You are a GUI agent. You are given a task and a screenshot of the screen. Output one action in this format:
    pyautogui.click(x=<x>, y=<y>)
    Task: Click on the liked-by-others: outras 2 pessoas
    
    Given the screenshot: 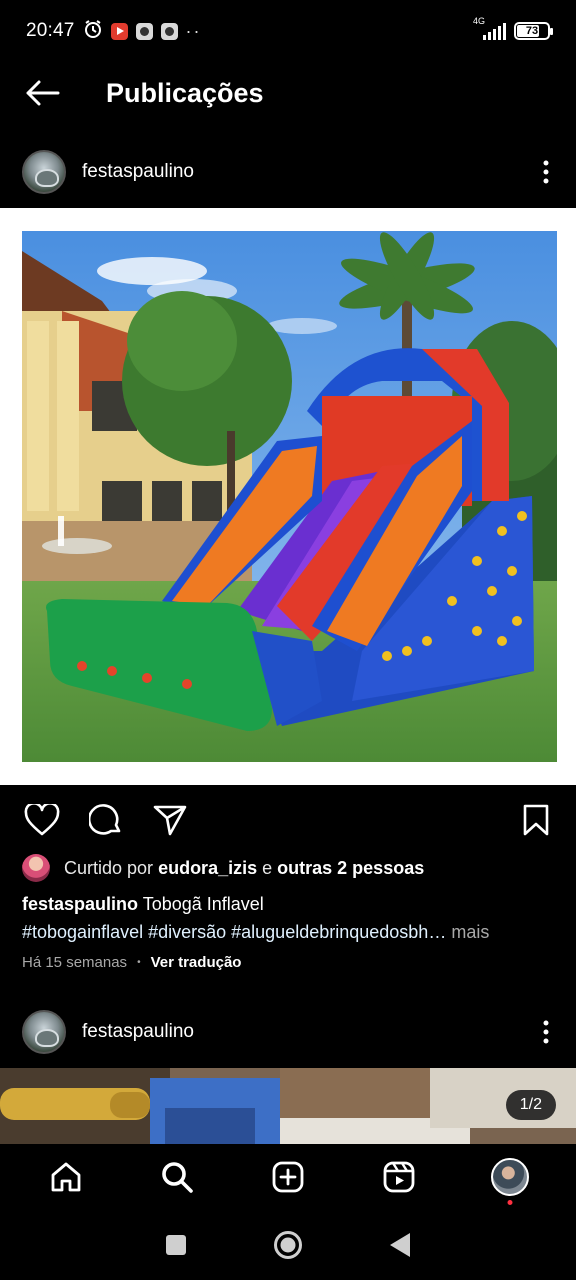 What is the action you would take?
    pyautogui.click(x=350, y=868)
    